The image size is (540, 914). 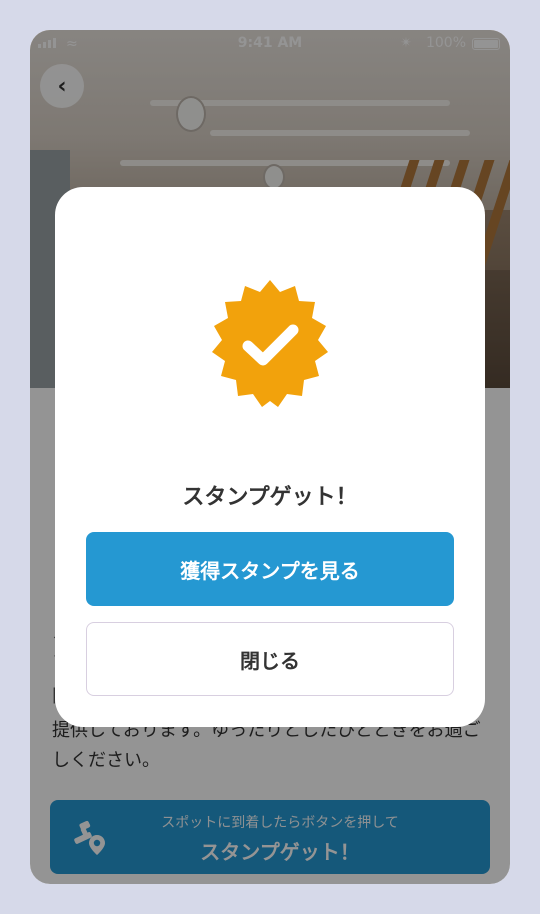 What do you see at coordinates (270, 659) in the screenshot?
I see `close-button: 閉じる` at bounding box center [270, 659].